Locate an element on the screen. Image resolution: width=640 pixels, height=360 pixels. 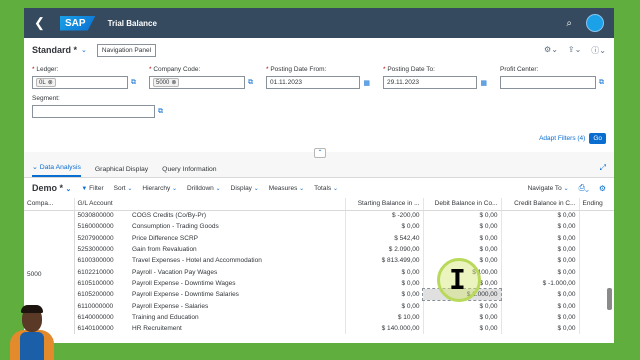
drilldown-button: Drilldown ⌄ is located at coordinates (204, 188).